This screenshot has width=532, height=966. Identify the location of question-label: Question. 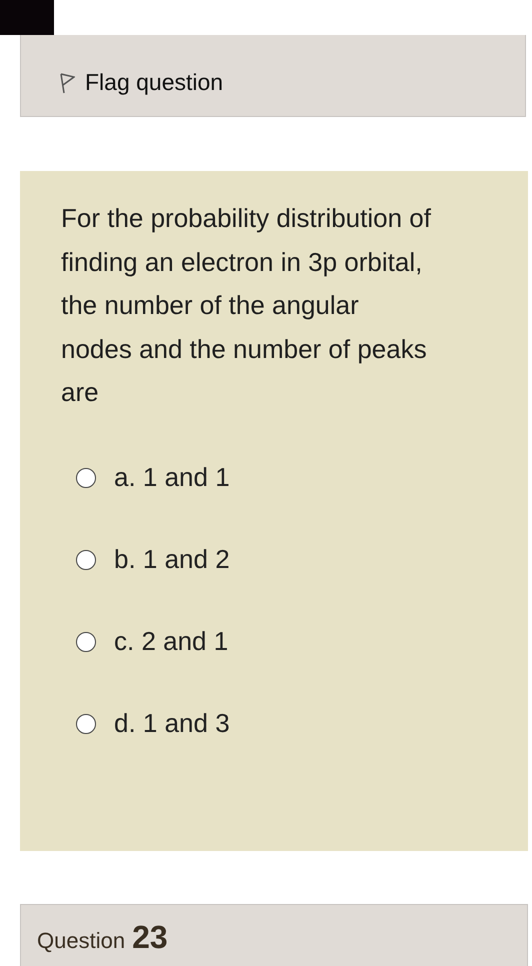
(81, 941).